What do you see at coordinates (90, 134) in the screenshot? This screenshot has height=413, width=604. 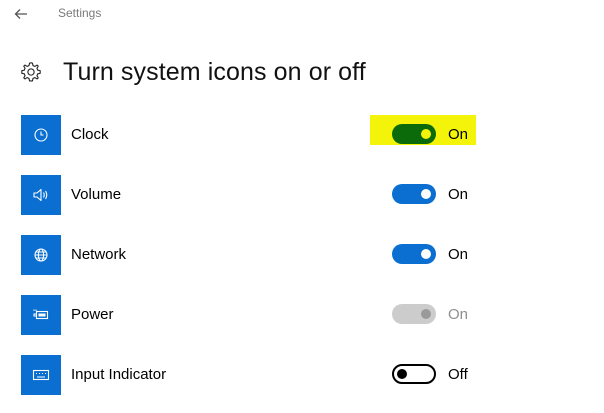 I see `setting-label: Clock` at bounding box center [90, 134].